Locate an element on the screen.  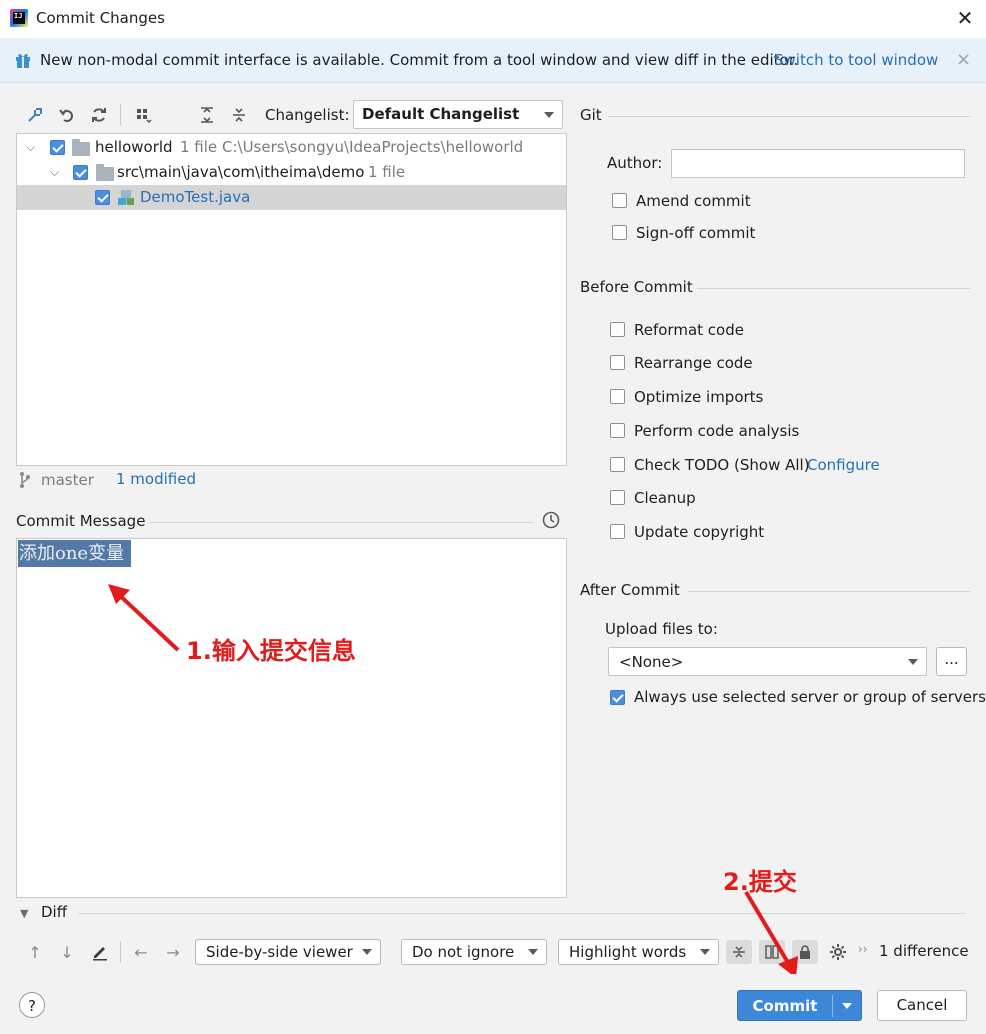
perform-code-analysis-checkbox is located at coordinates (617, 430).